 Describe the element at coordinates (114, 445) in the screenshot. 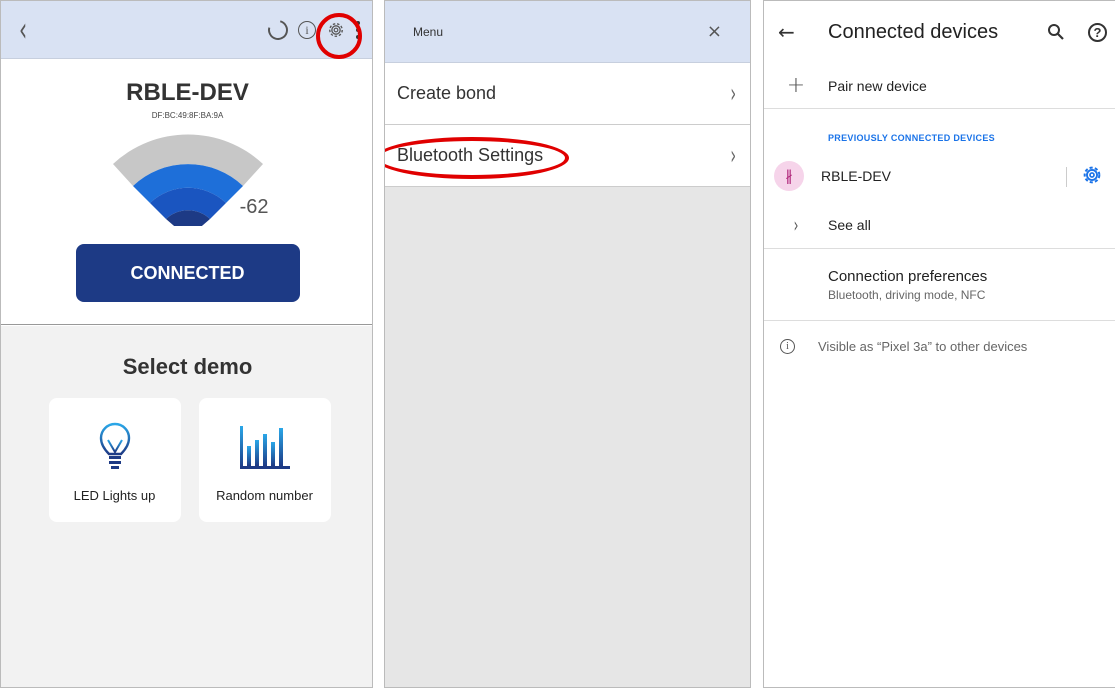

I see `bulb-icon` at that location.